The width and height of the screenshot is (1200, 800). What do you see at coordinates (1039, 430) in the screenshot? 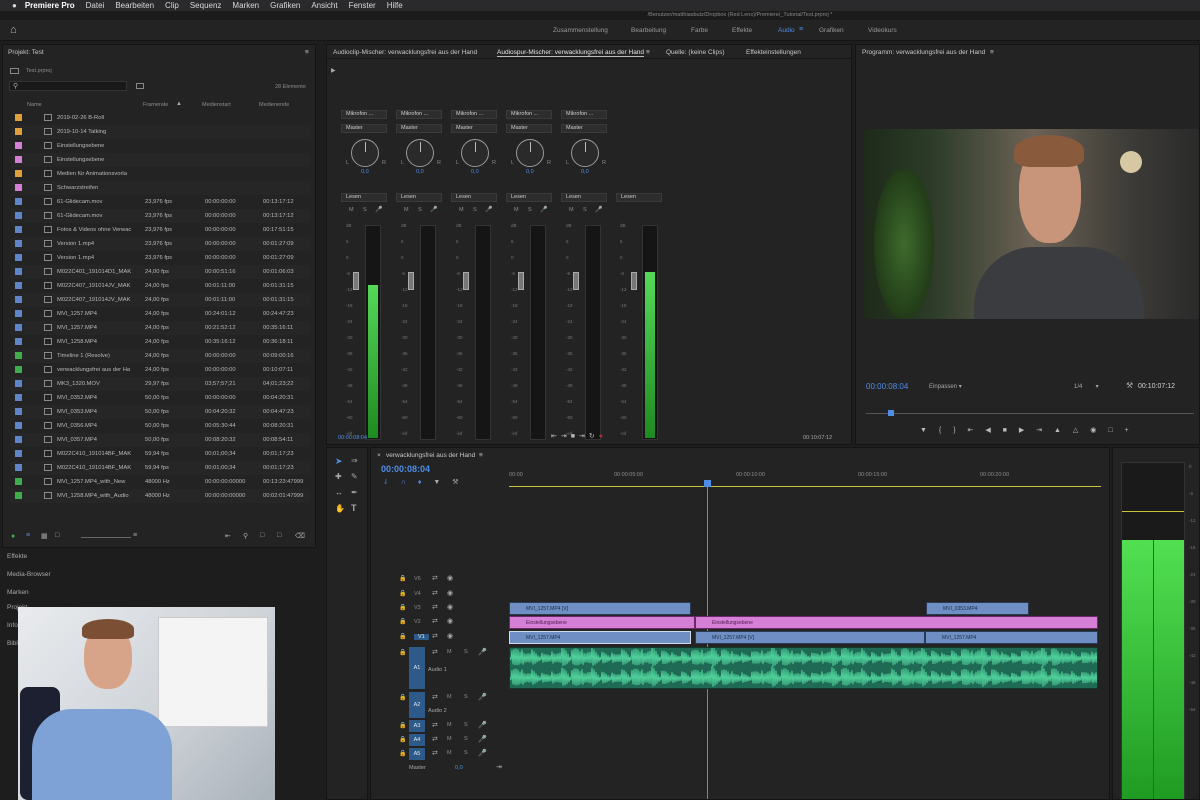
I see `goto-out-button-icon: ⇥` at bounding box center [1039, 430].